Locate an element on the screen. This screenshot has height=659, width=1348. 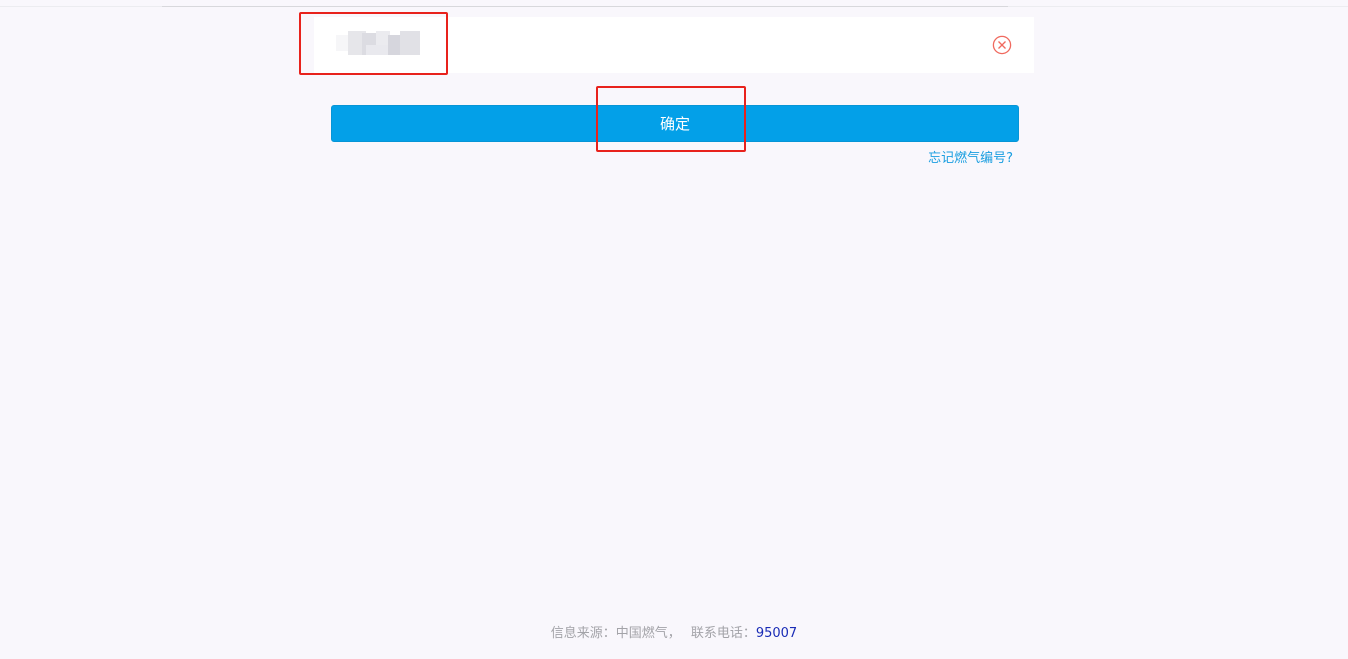
top-divider is located at coordinates (674, 6).